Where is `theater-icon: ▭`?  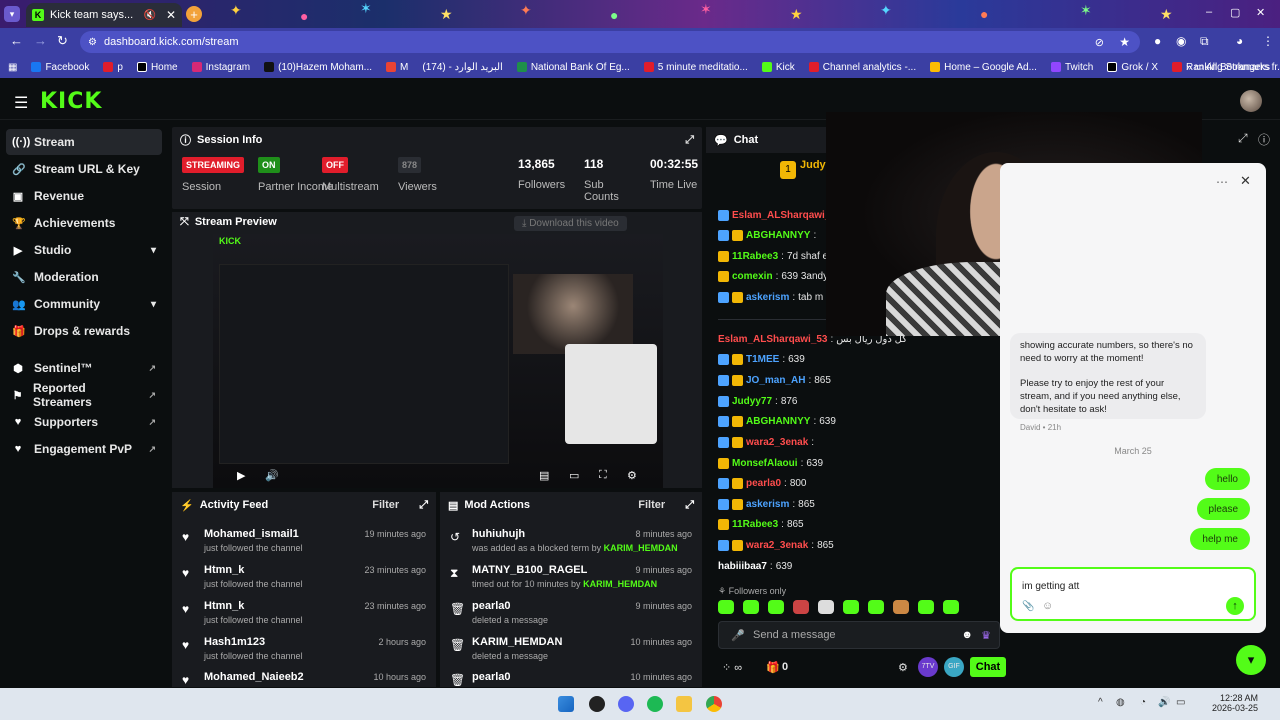 theater-icon: ▭ is located at coordinates (574, 475).